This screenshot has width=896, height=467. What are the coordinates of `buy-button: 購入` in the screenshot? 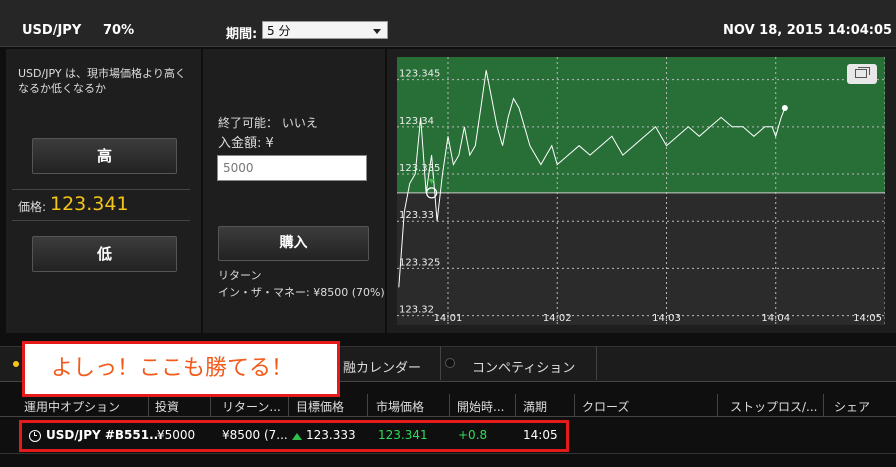 It's located at (293, 243).